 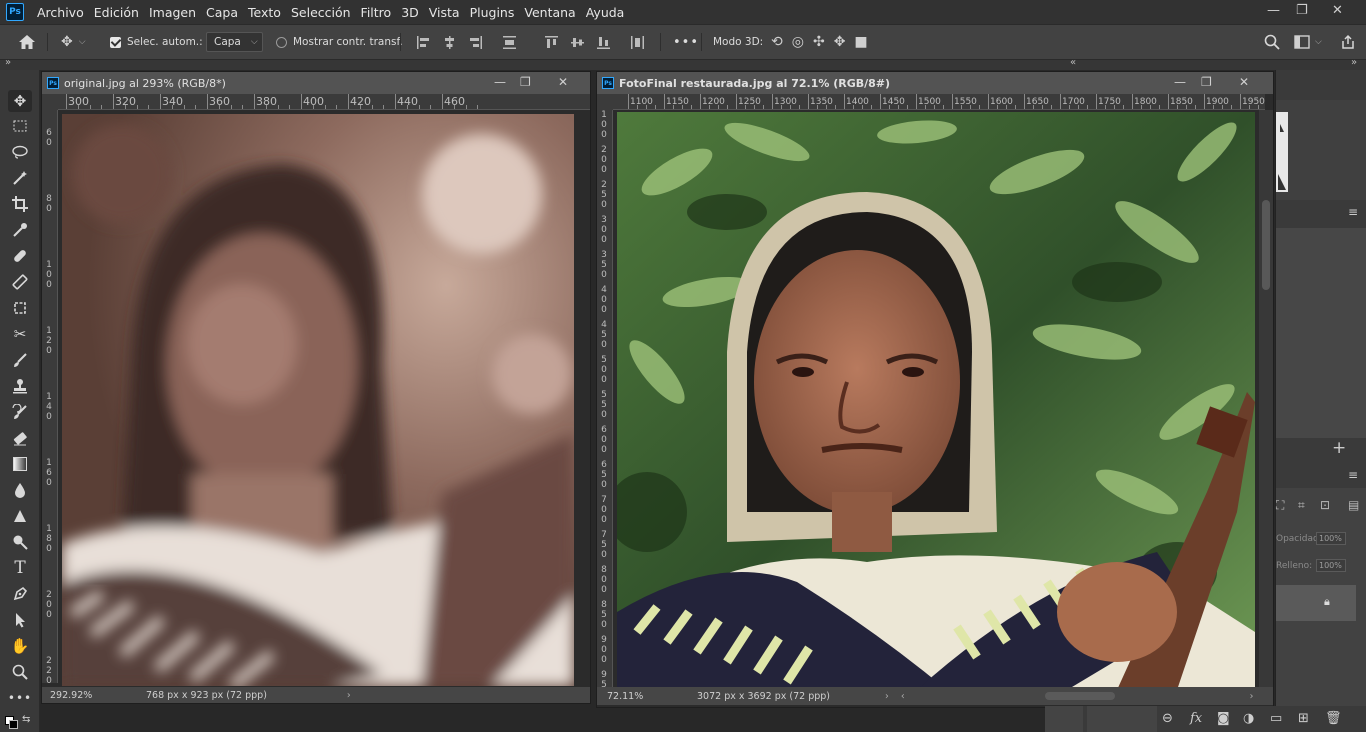 I want to click on pen-tool, so click(x=20, y=594).